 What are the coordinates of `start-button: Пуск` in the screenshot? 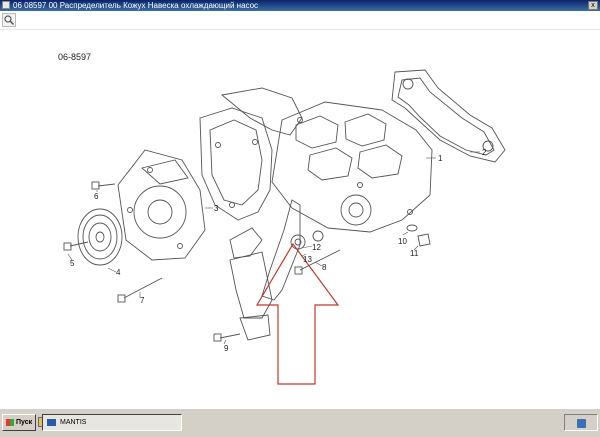 It's located at (19, 422).